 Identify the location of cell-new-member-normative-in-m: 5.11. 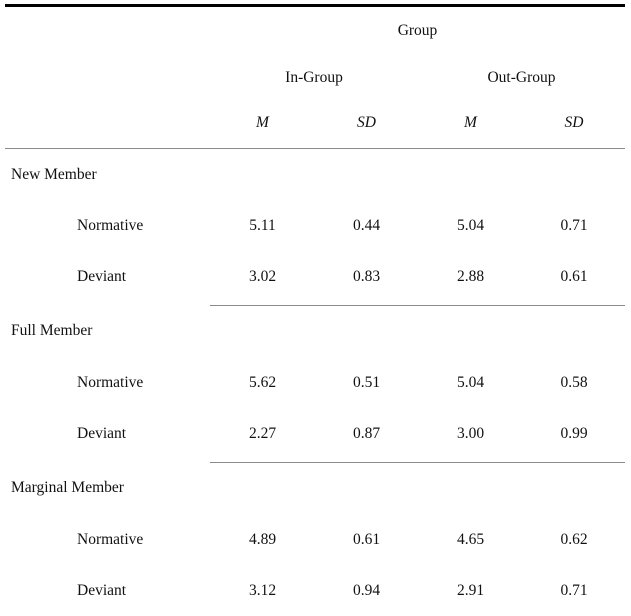
(262, 225).